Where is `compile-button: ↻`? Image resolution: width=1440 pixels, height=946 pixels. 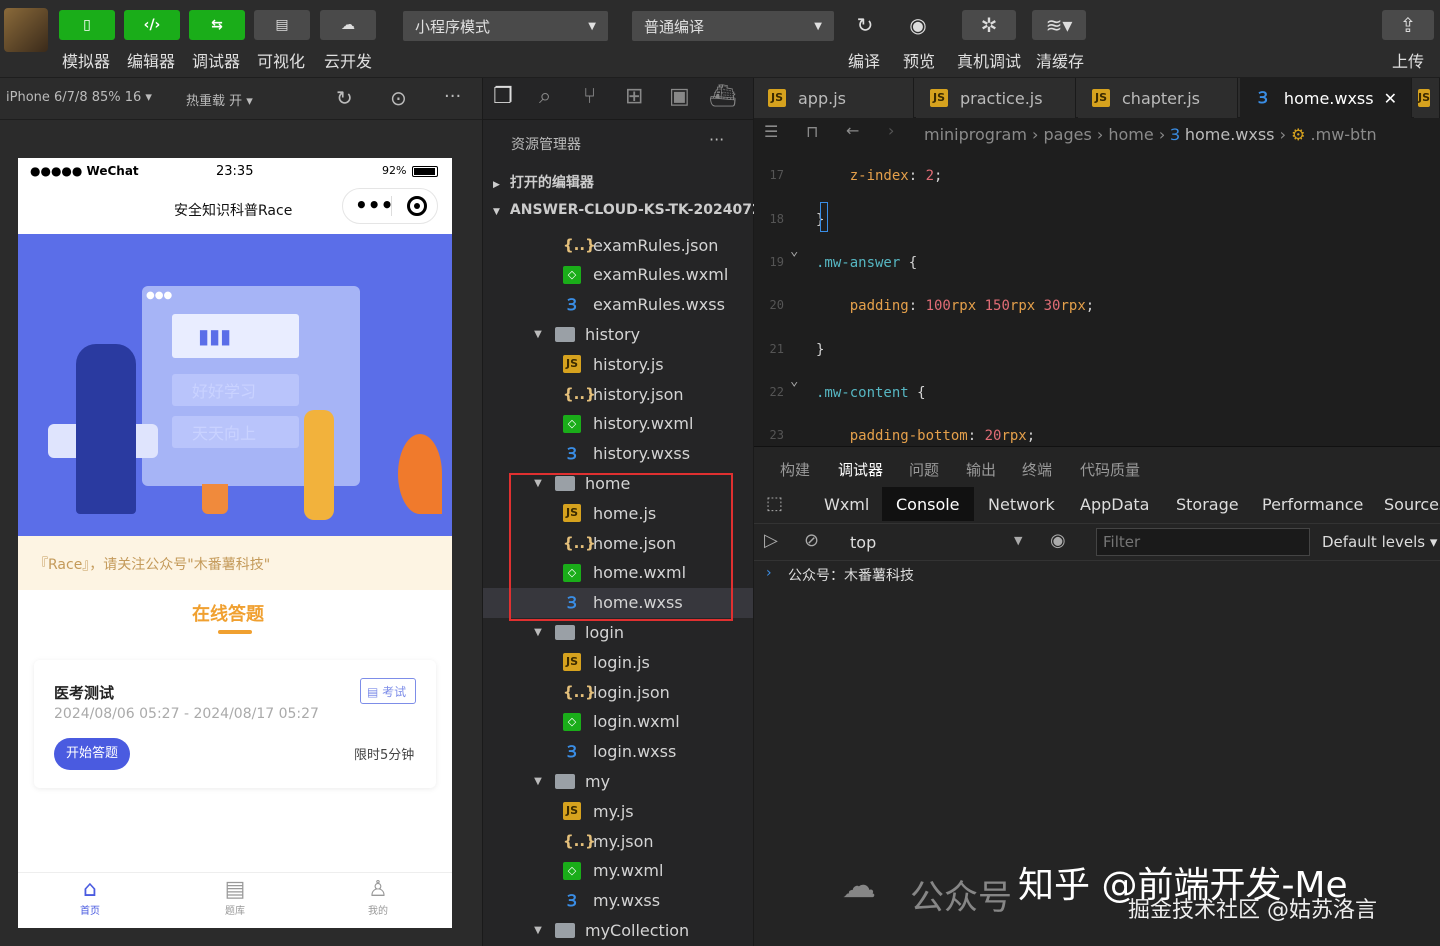 compile-button: ↻ is located at coordinates (865, 25).